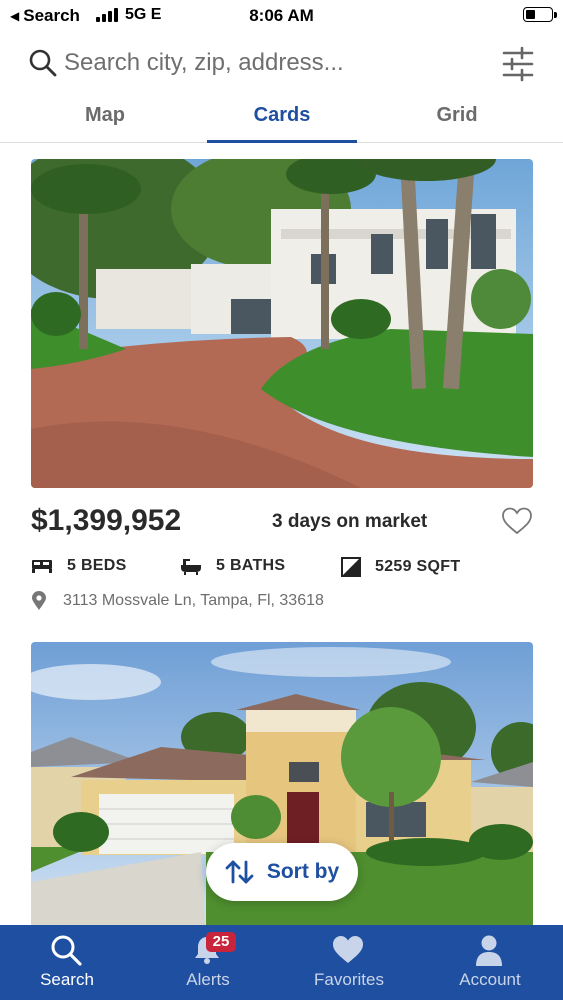  I want to click on nav-search: Search, so click(68, 962).